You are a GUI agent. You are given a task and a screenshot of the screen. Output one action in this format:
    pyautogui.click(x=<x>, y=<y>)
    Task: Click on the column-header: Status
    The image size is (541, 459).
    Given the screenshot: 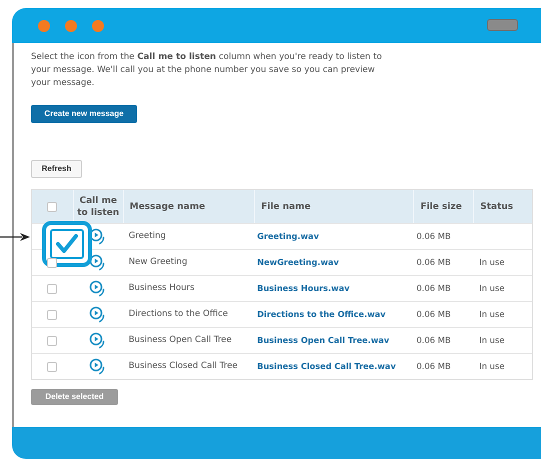 What is the action you would take?
    pyautogui.click(x=497, y=206)
    